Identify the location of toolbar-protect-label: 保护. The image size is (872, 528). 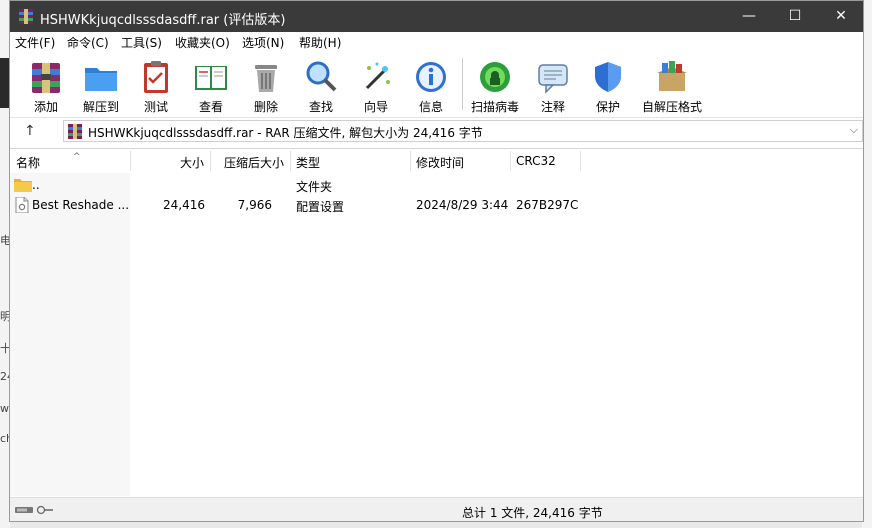
(607, 107).